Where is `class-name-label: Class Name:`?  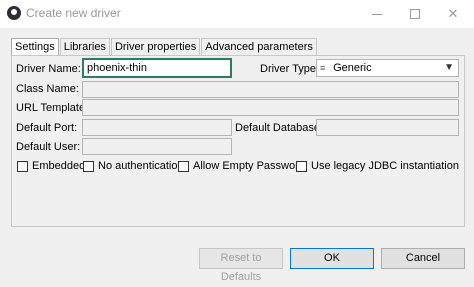 class-name-label: Class Name: is located at coordinates (47, 89).